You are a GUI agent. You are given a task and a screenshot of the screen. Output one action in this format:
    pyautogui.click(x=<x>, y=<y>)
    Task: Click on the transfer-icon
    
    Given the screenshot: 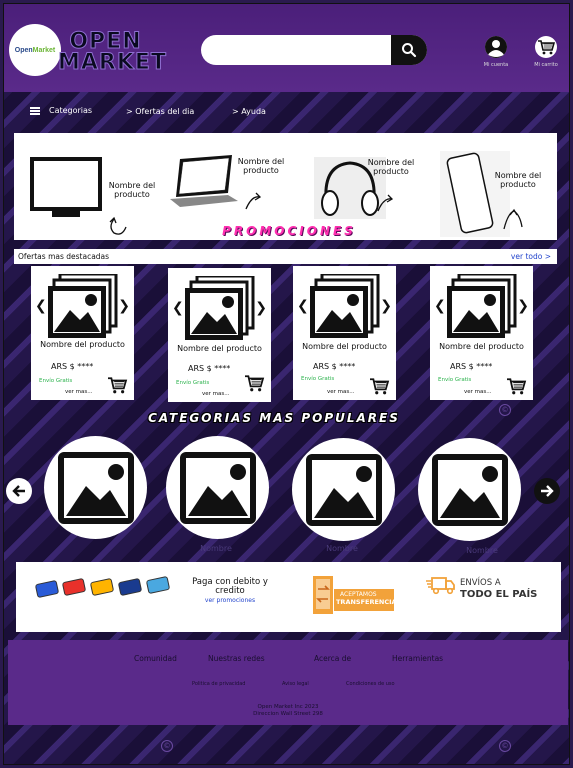 What is the action you would take?
    pyautogui.click(x=323, y=595)
    